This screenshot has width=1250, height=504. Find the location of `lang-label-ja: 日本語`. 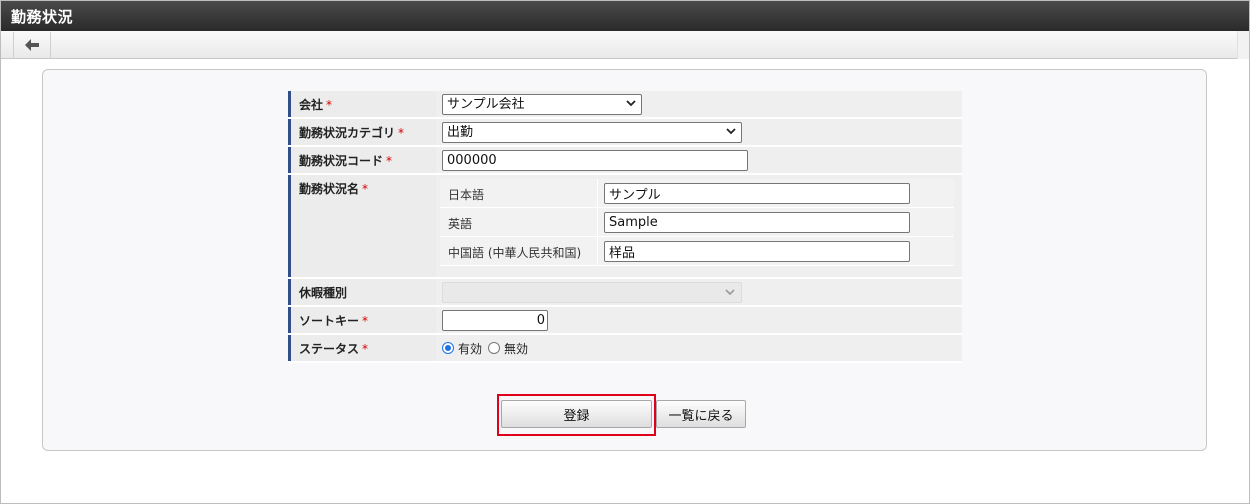

lang-label-ja: 日本語 is located at coordinates (519, 193).